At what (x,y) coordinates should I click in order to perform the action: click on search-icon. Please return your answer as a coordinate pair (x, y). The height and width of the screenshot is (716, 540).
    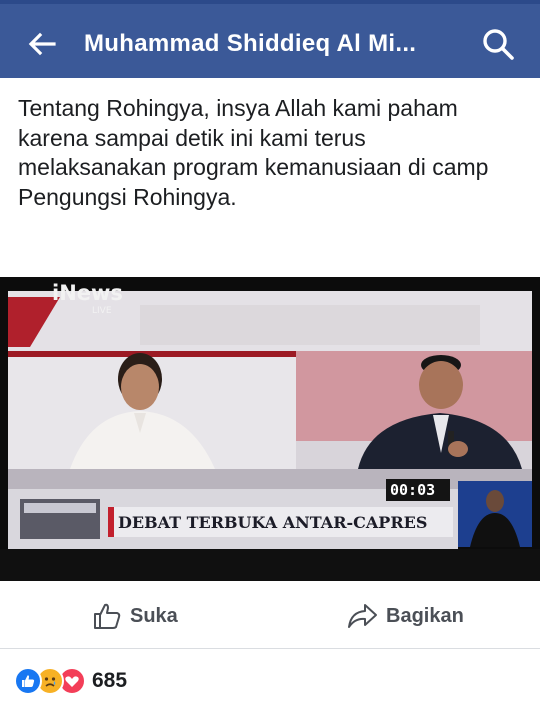
    Looking at the image, I should click on (498, 44).